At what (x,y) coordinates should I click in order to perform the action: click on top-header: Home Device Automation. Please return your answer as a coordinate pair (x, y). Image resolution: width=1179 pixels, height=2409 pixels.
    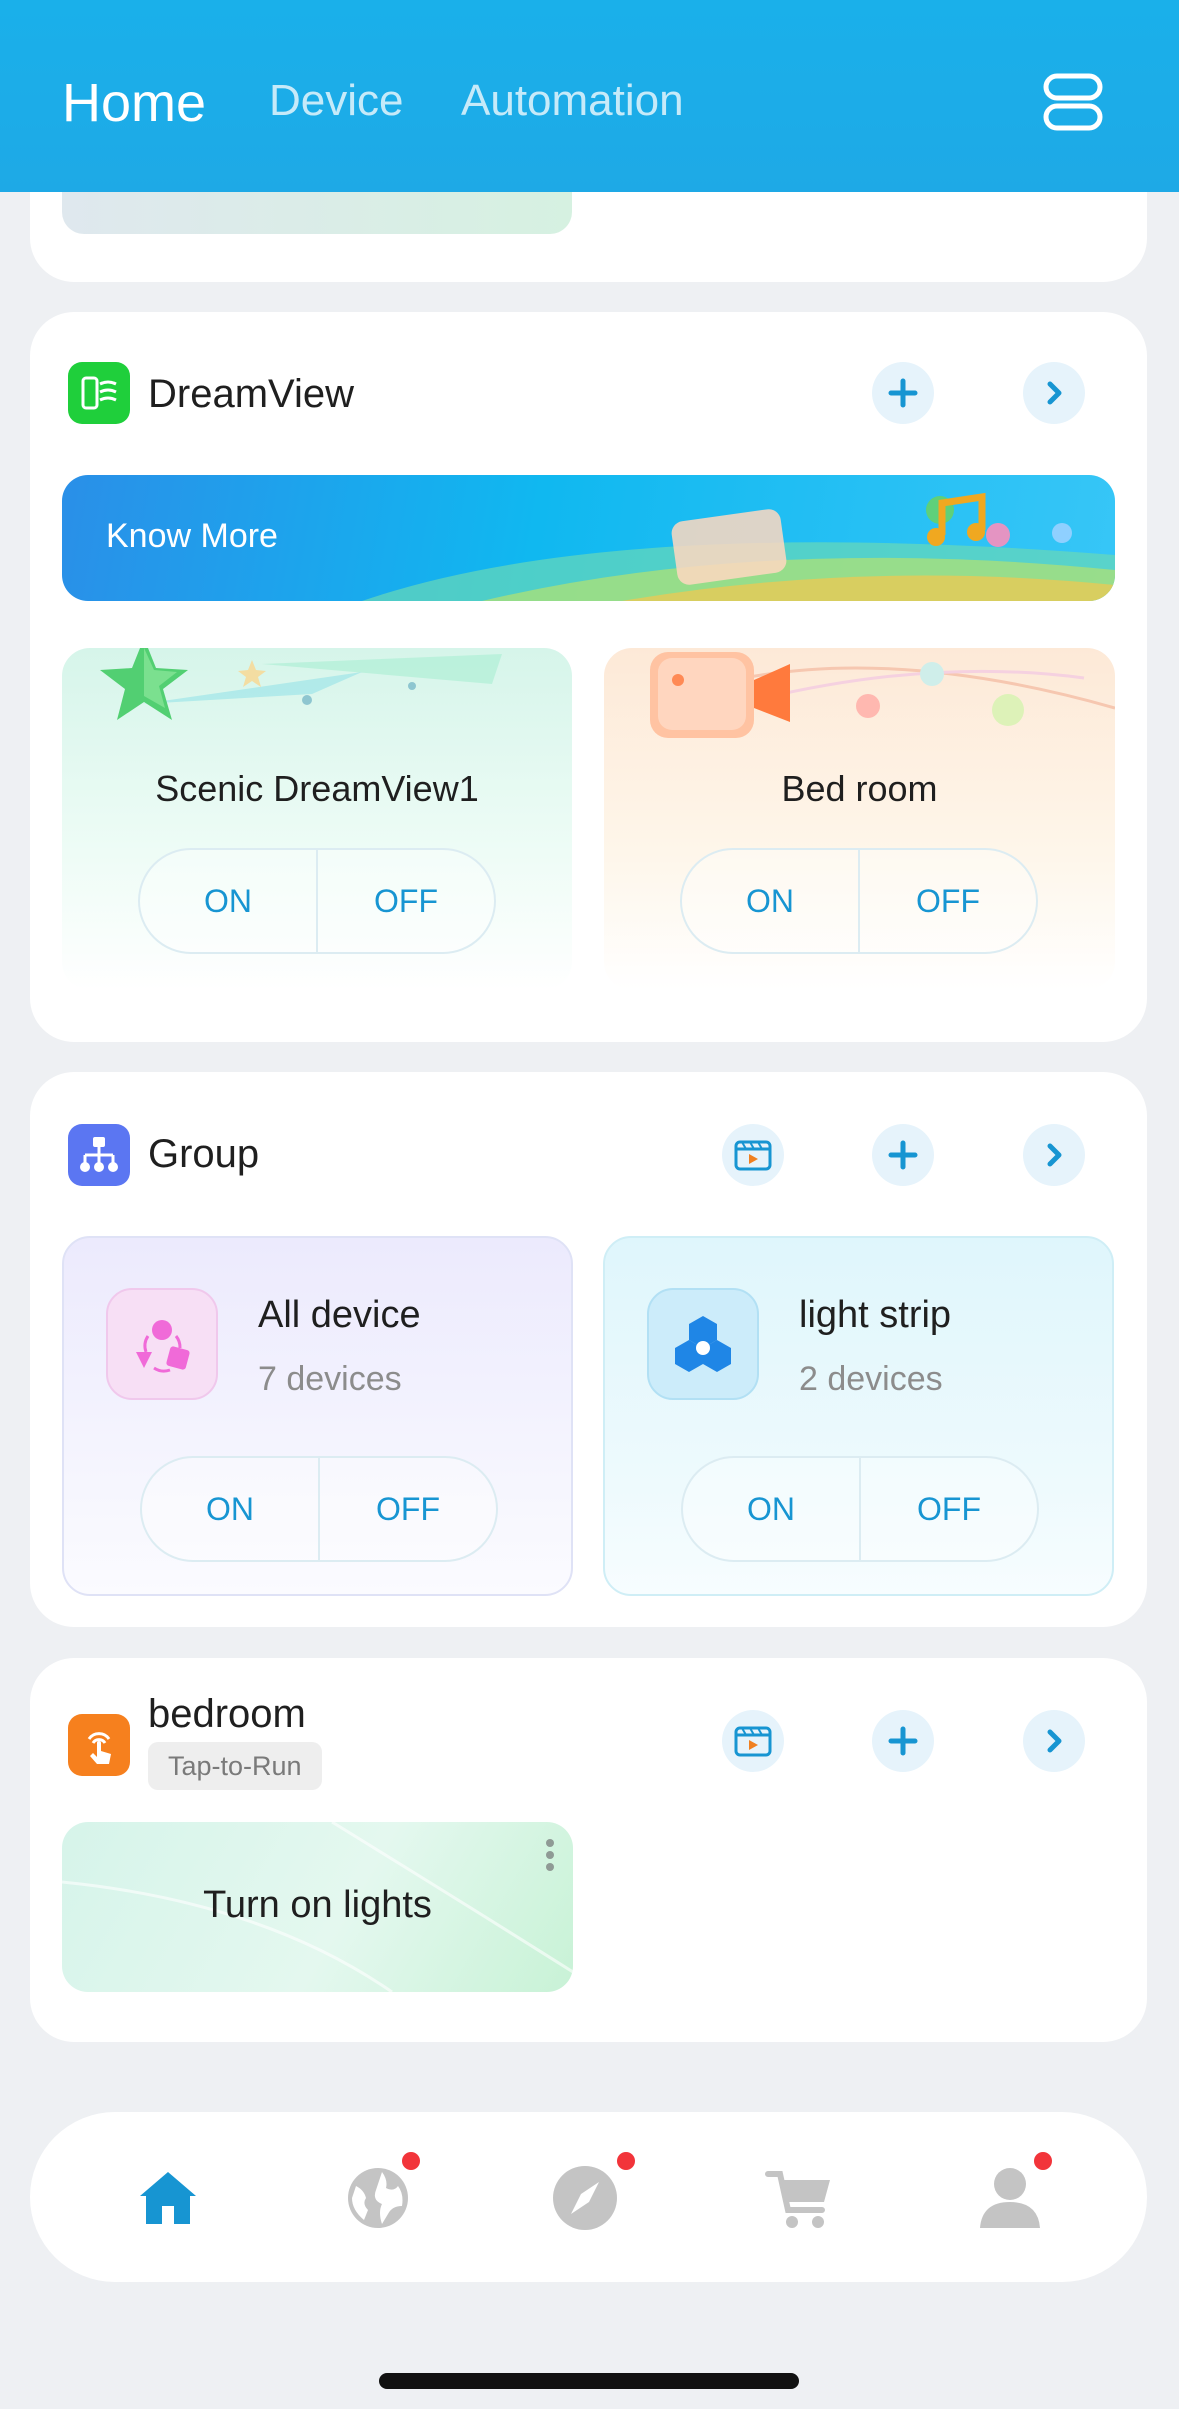
    Looking at the image, I should click on (589, 96).